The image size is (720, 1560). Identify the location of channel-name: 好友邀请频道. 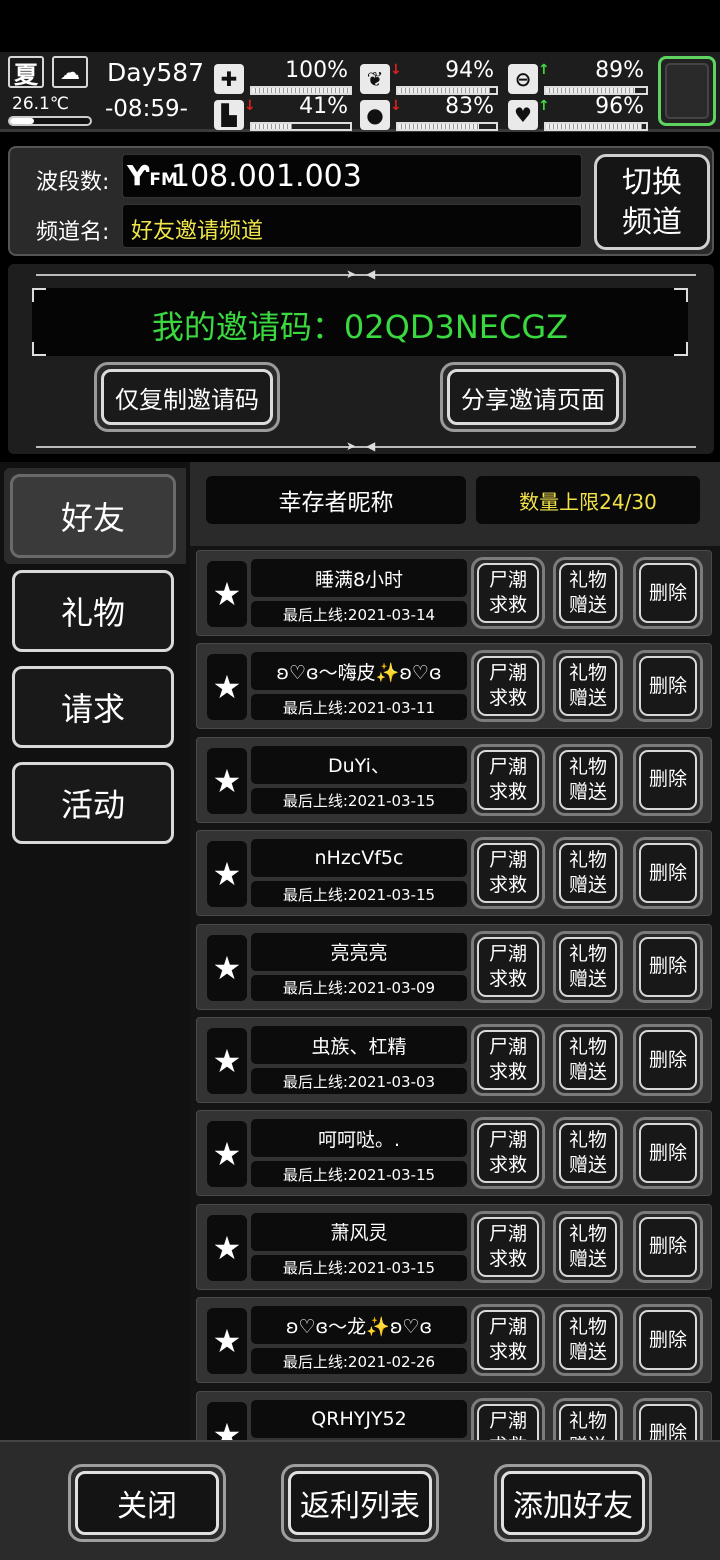
(197, 231).